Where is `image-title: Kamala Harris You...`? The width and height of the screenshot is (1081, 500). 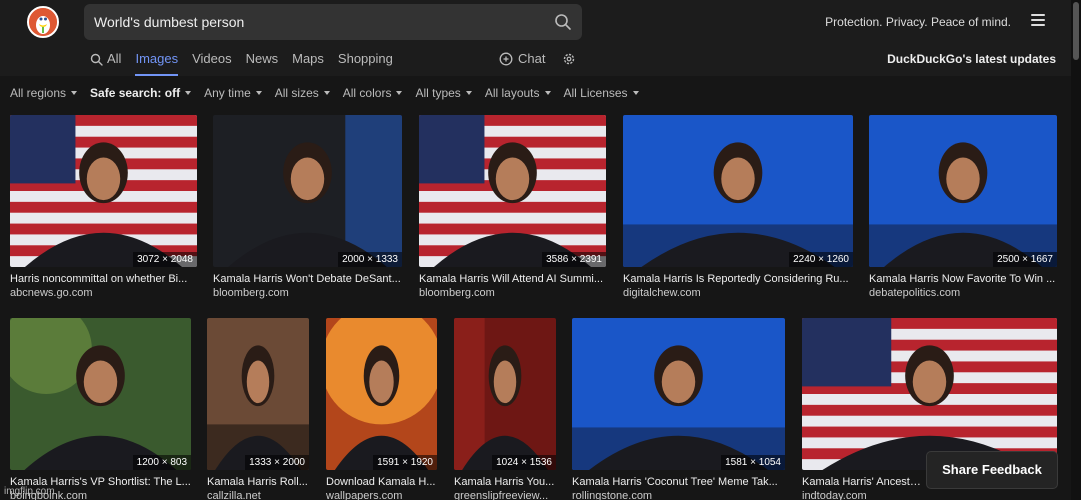 image-title: Kamala Harris You... is located at coordinates (505, 482).